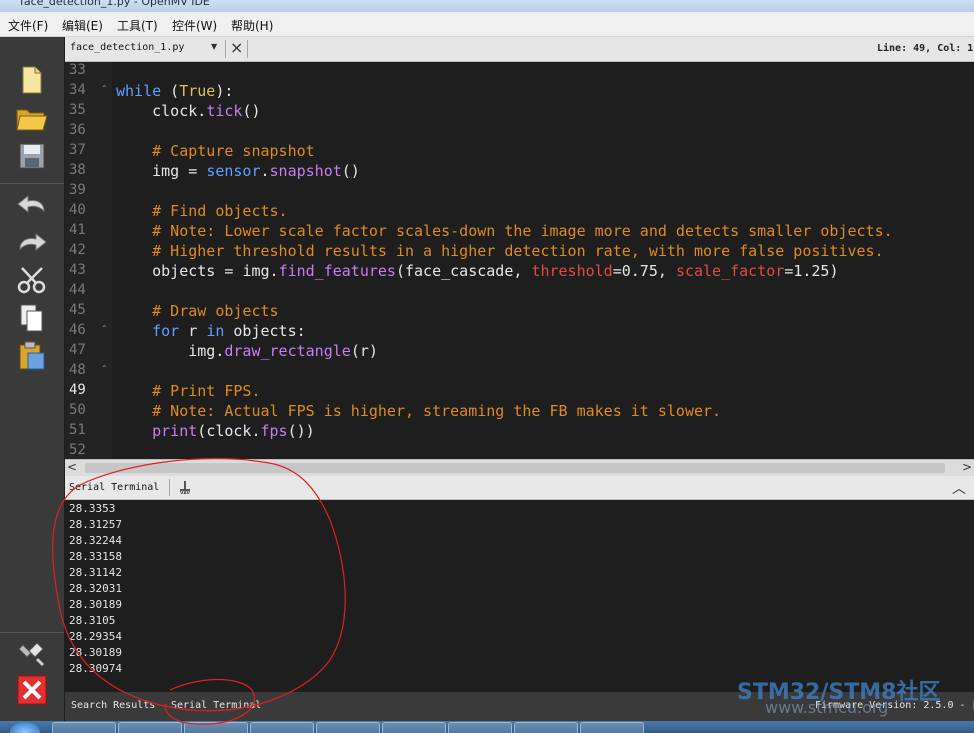 The height and width of the screenshot is (733, 974). Describe the element at coordinates (487, 24) in the screenshot. I see `menu-bar: 文件(F) 编辑(E) 工具(T) 控件(W) 帮助(H)` at that location.